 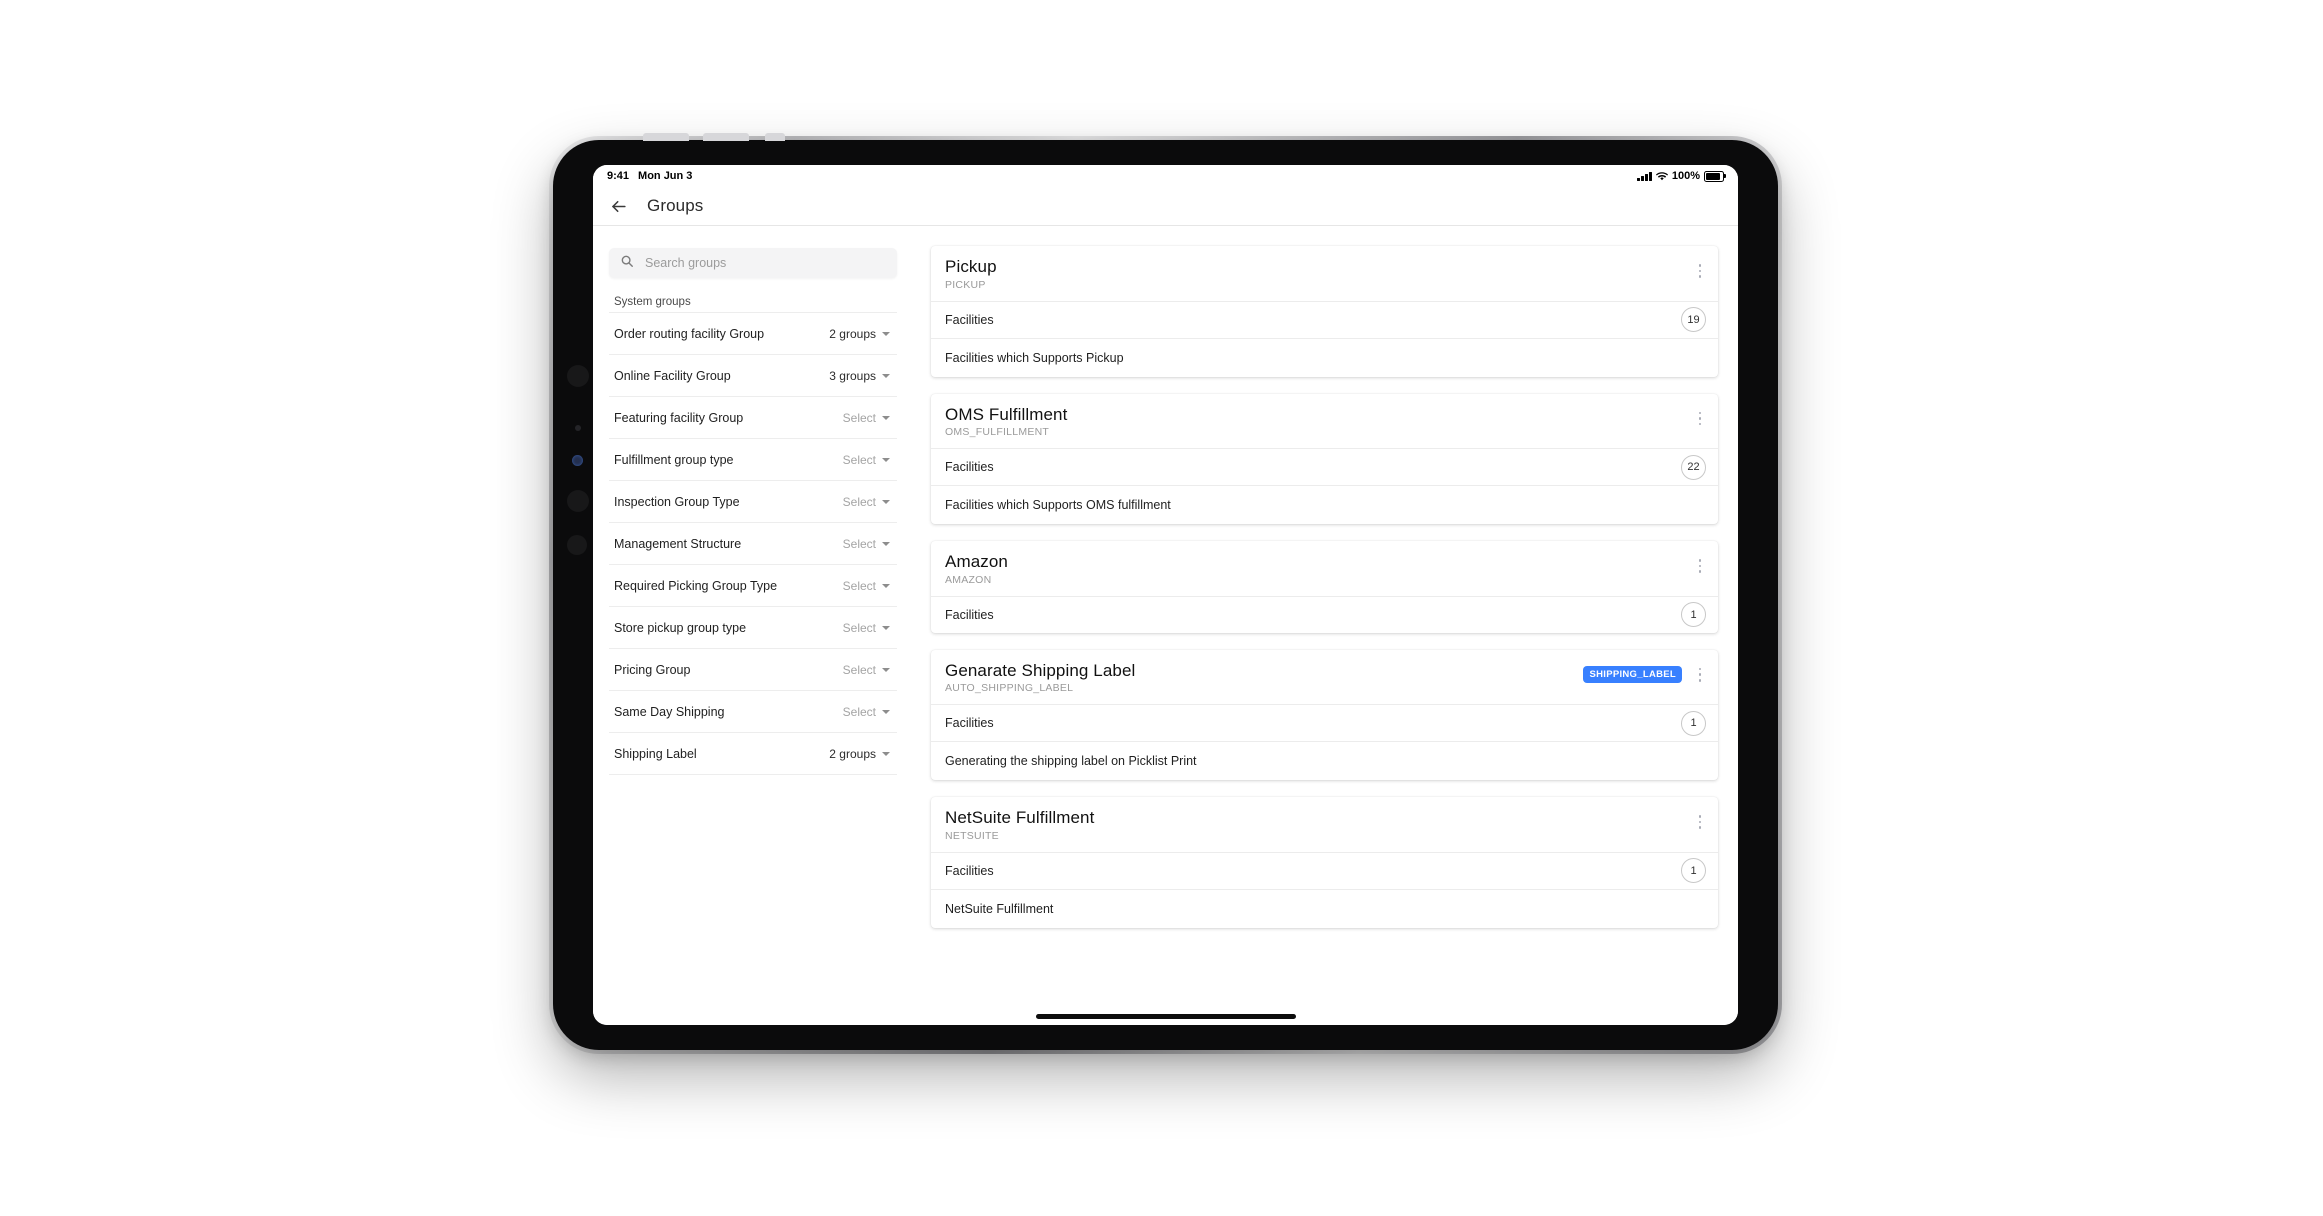 I want to click on volume-down-button, so click(x=726, y=137).